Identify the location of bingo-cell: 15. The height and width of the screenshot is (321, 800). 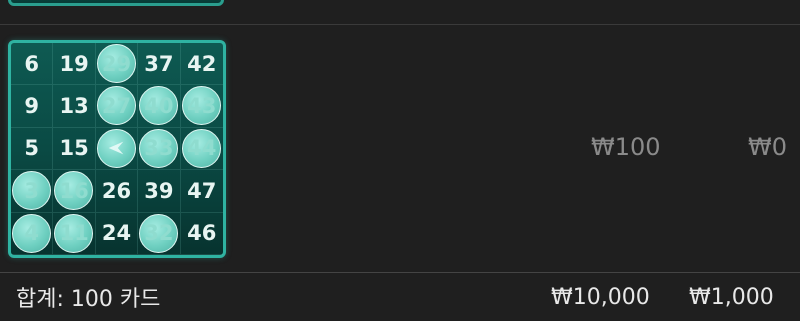
(74, 149).